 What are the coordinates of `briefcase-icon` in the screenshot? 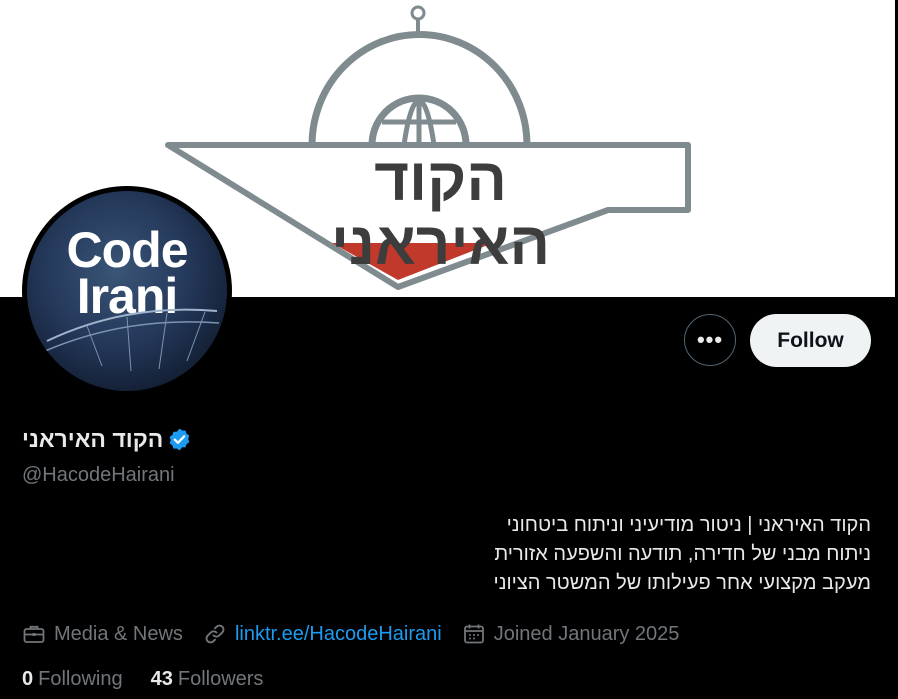 It's located at (34, 634).